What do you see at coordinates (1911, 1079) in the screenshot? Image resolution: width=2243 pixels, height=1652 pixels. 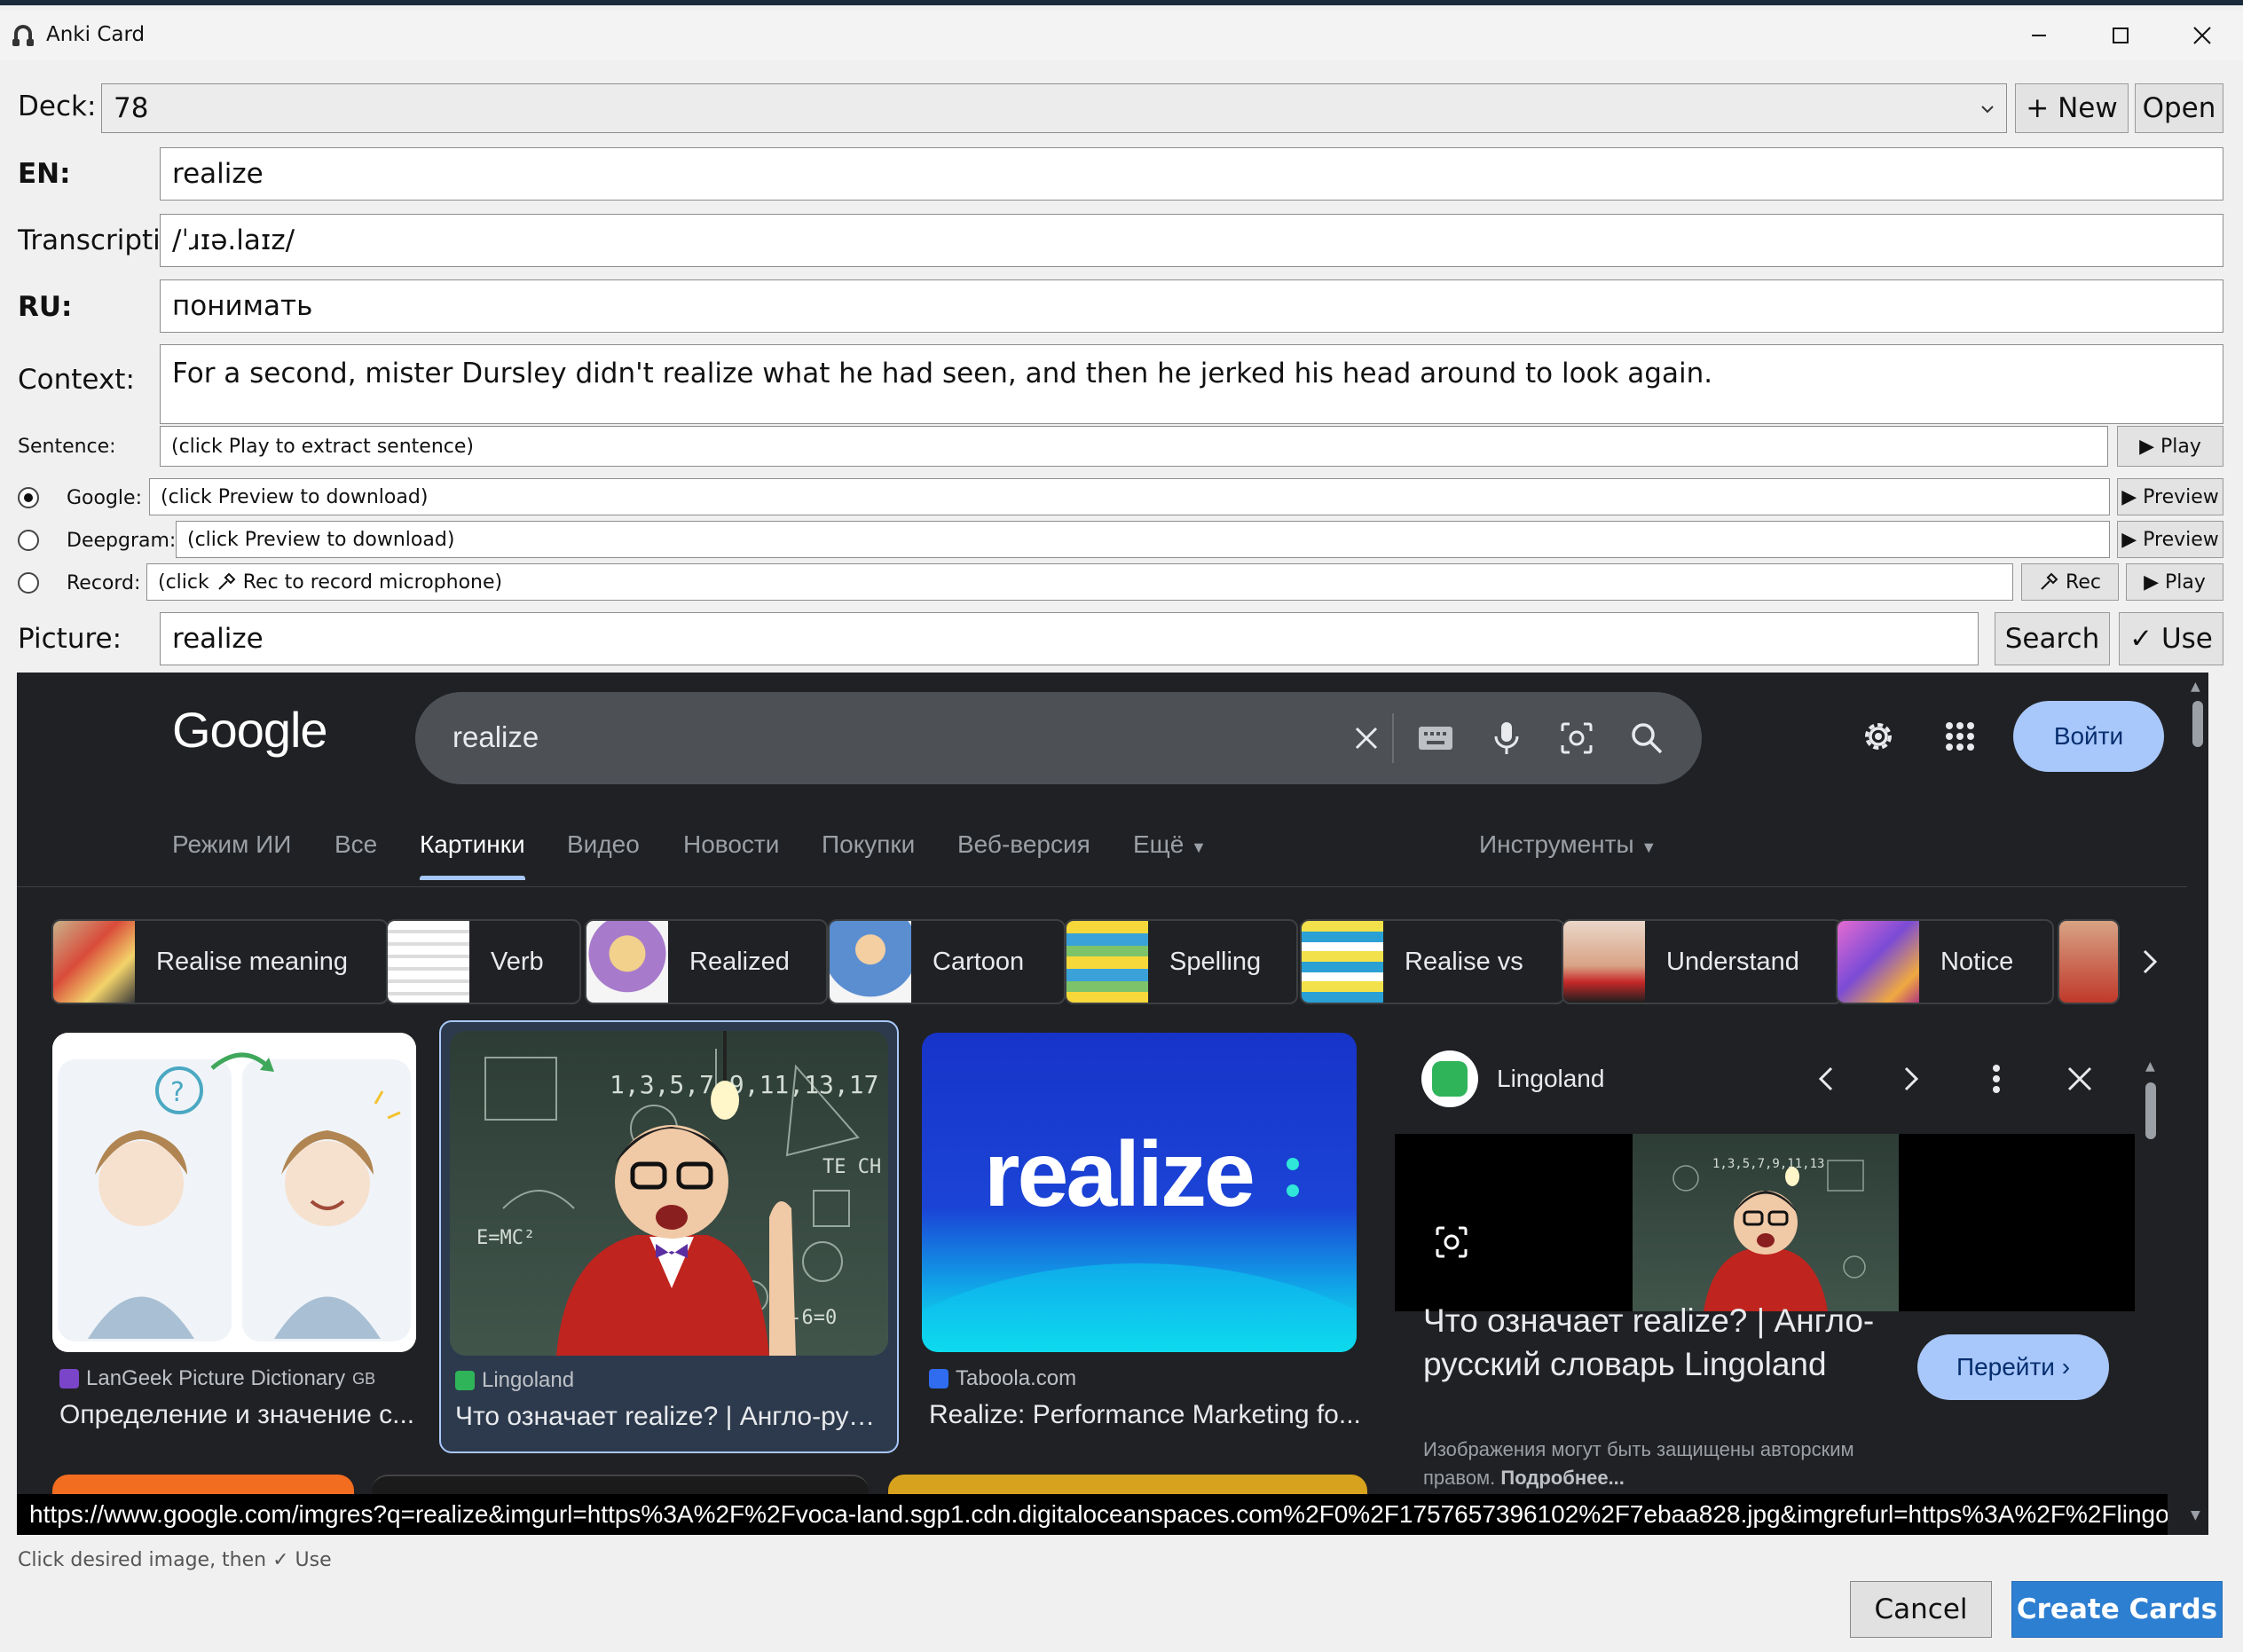 I see `panel-next-chevron-icon` at bounding box center [1911, 1079].